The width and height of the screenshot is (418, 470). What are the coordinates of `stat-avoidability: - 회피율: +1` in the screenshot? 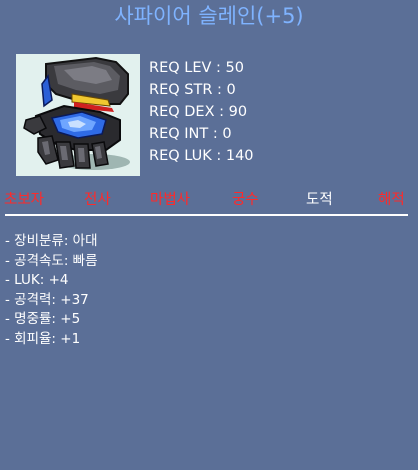 It's located at (43, 338).